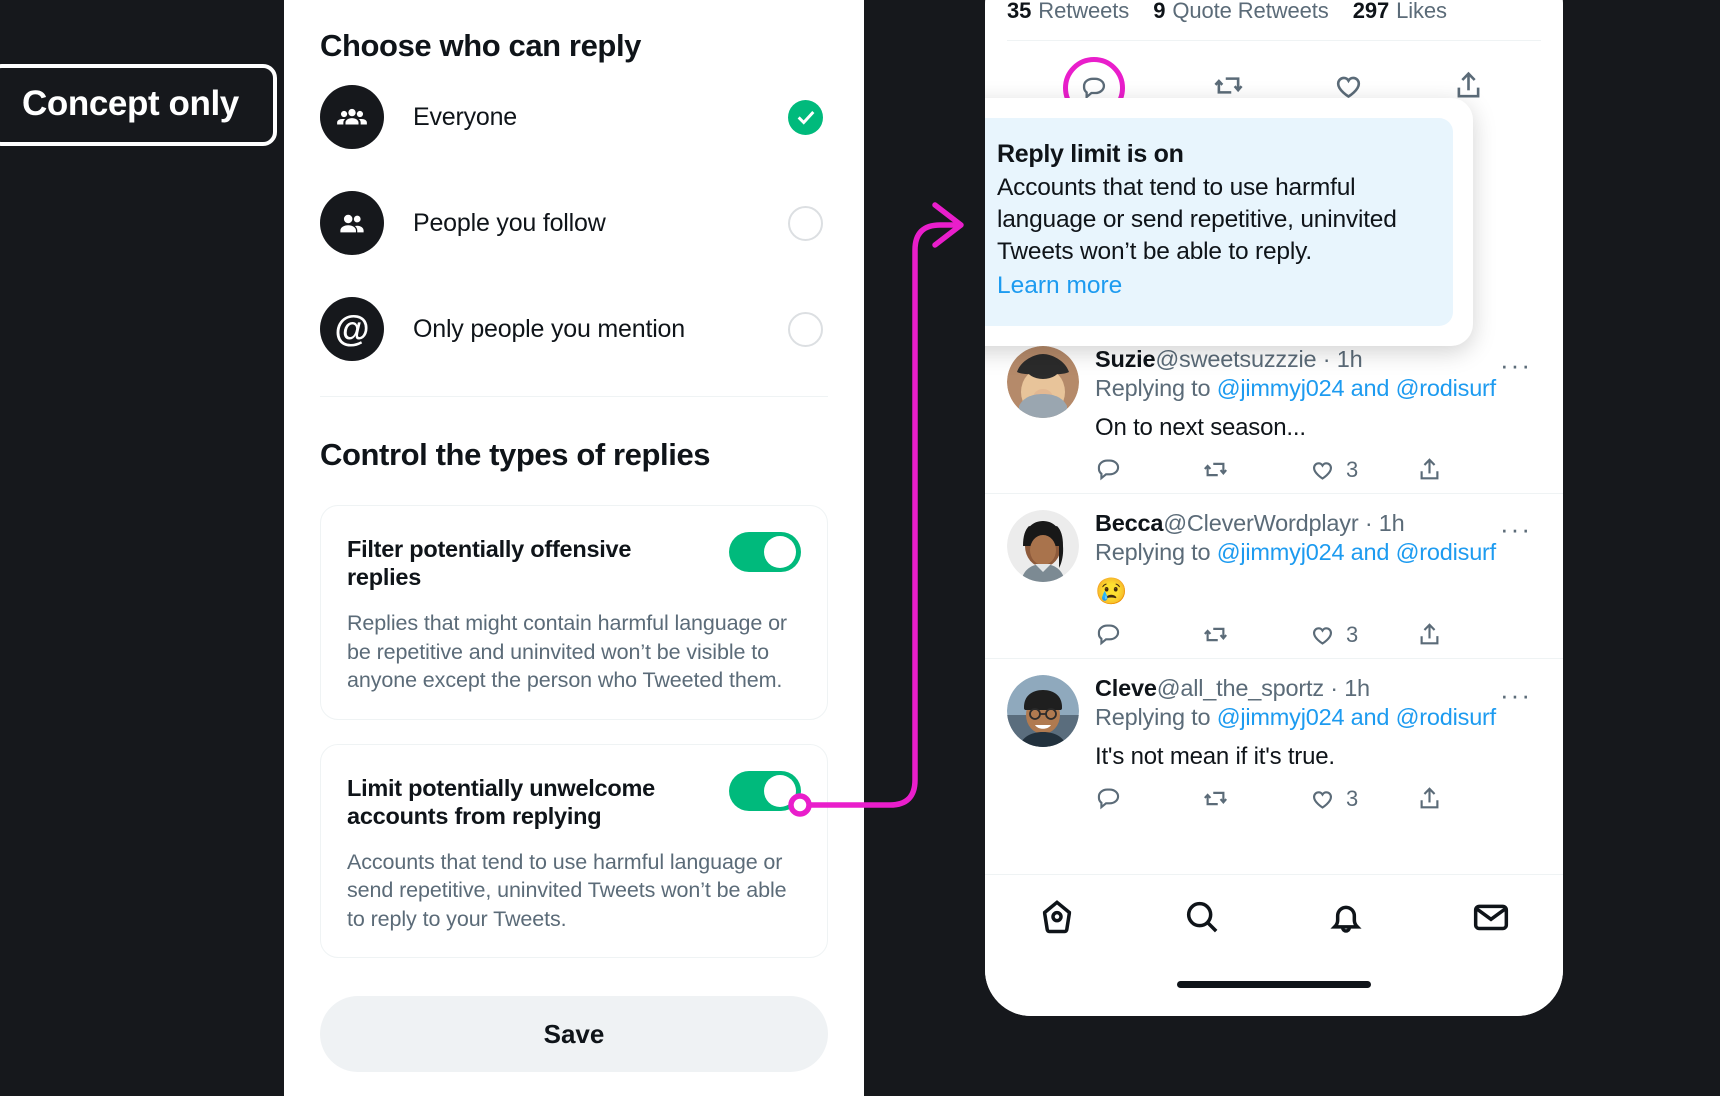  Describe the element at coordinates (1421, 11) in the screenshot. I see `stat-label: Likes` at that location.